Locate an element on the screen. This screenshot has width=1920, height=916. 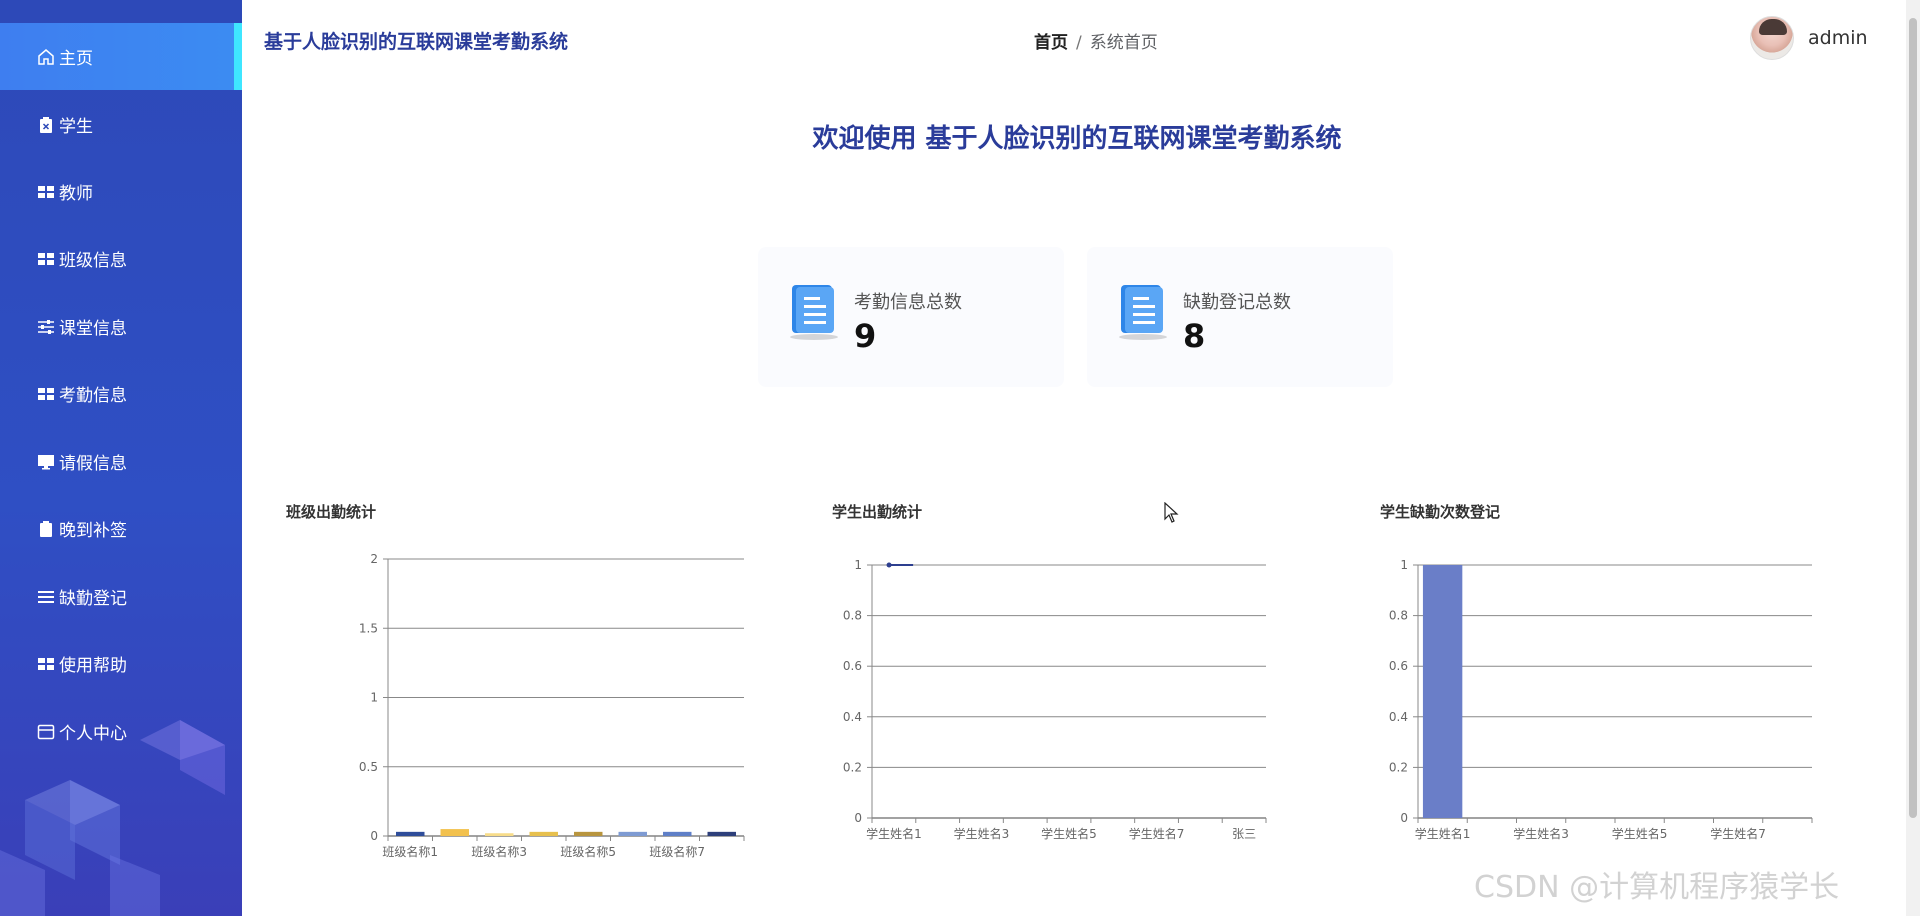
sidebar-item-9: 缺勤登记 is located at coordinates (121, 596).